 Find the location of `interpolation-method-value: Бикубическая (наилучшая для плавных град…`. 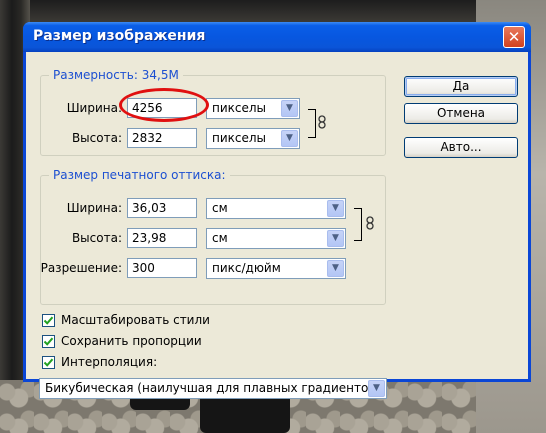

interpolation-method-value: Бикубическая (наилучшая для плавных град… is located at coordinates (213, 388).